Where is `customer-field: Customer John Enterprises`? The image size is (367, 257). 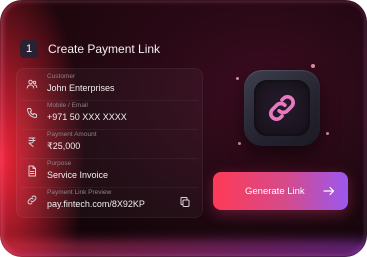
customer-field: Customer John Enterprises is located at coordinates (109, 85).